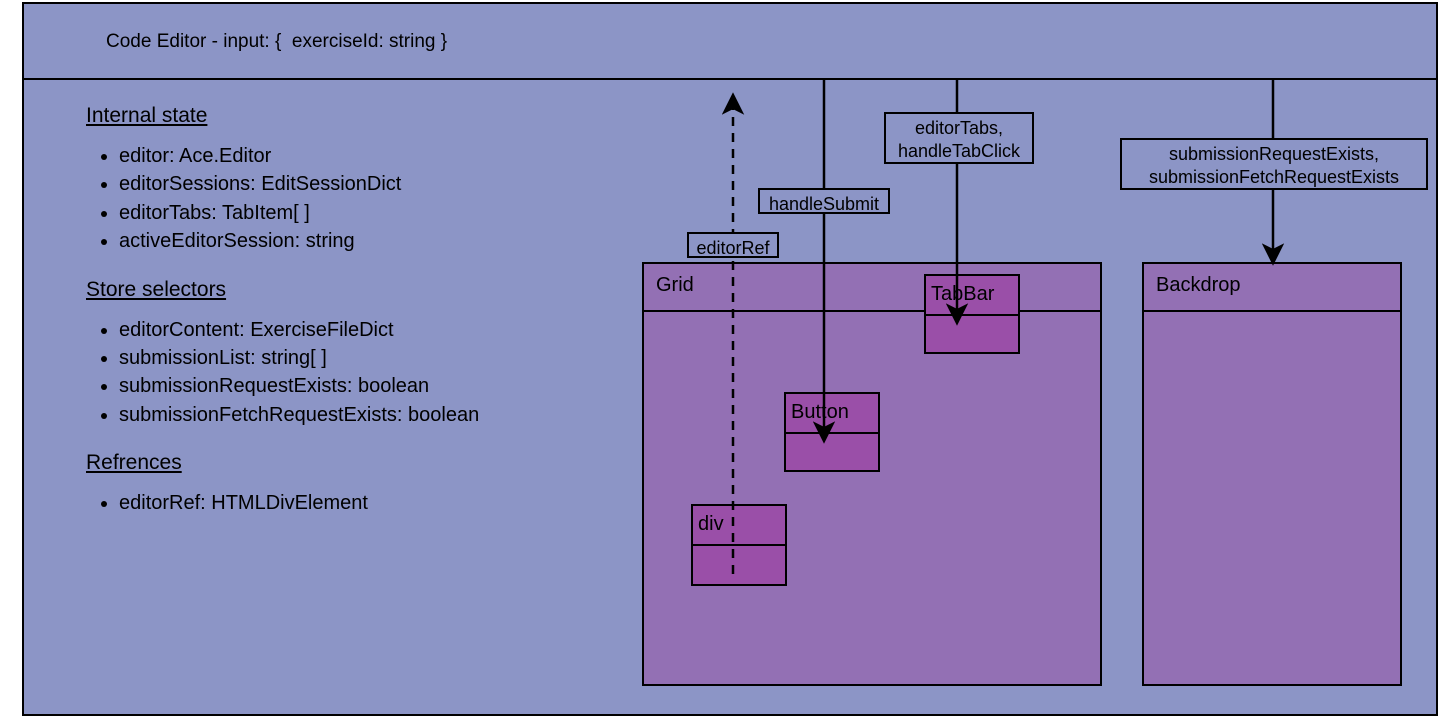  What do you see at coordinates (381, 241) in the screenshot?
I see `list-item: activeEditorSession: string` at bounding box center [381, 241].